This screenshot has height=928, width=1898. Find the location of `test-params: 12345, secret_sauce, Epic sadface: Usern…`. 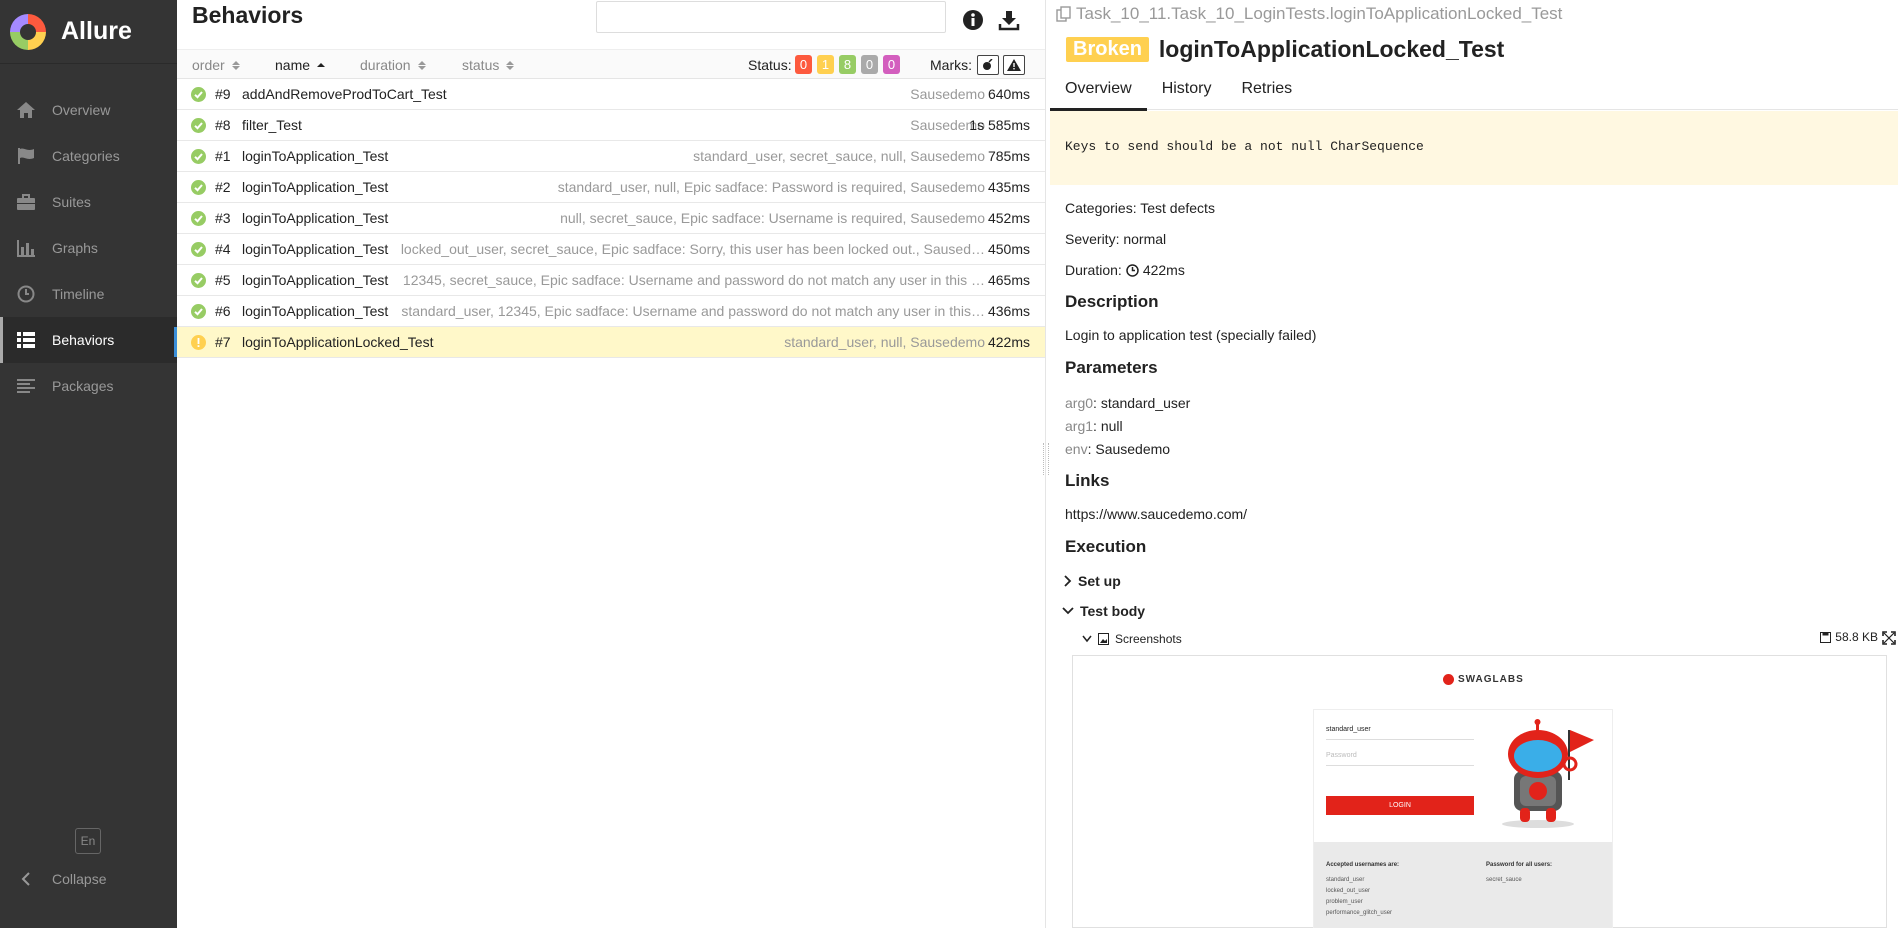

test-params: 12345, secret_sauce, Epic sadface: Usern… is located at coordinates (693, 280).